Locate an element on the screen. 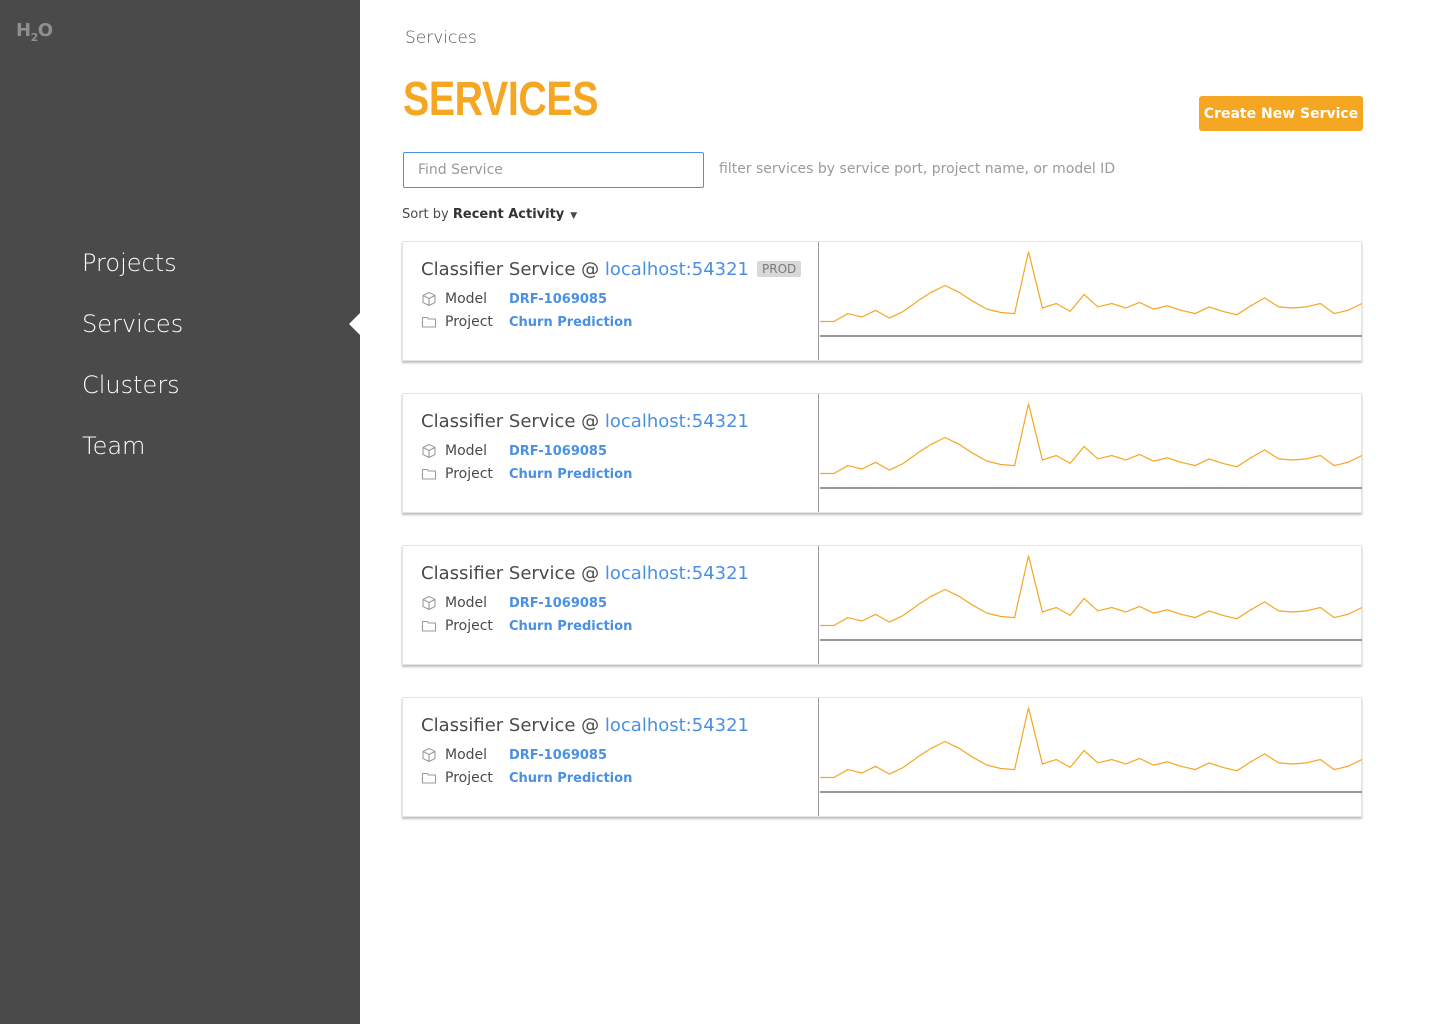  service-title: Classifier Service @ localhost:54321 PROD is located at coordinates (611, 269).